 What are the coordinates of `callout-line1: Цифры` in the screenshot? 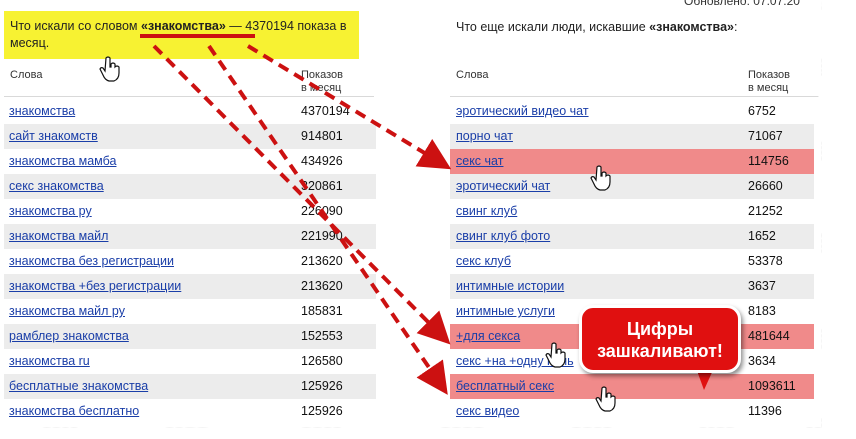 It's located at (660, 329).